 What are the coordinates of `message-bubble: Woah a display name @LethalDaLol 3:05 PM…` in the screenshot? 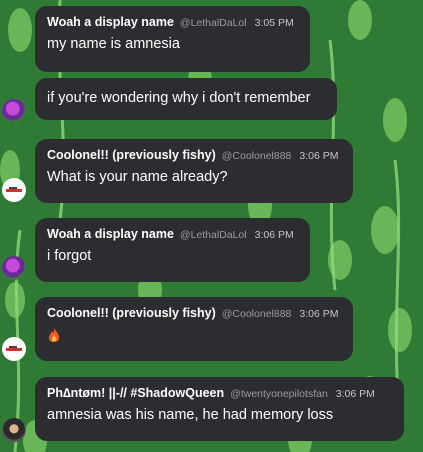 It's located at (172, 39).